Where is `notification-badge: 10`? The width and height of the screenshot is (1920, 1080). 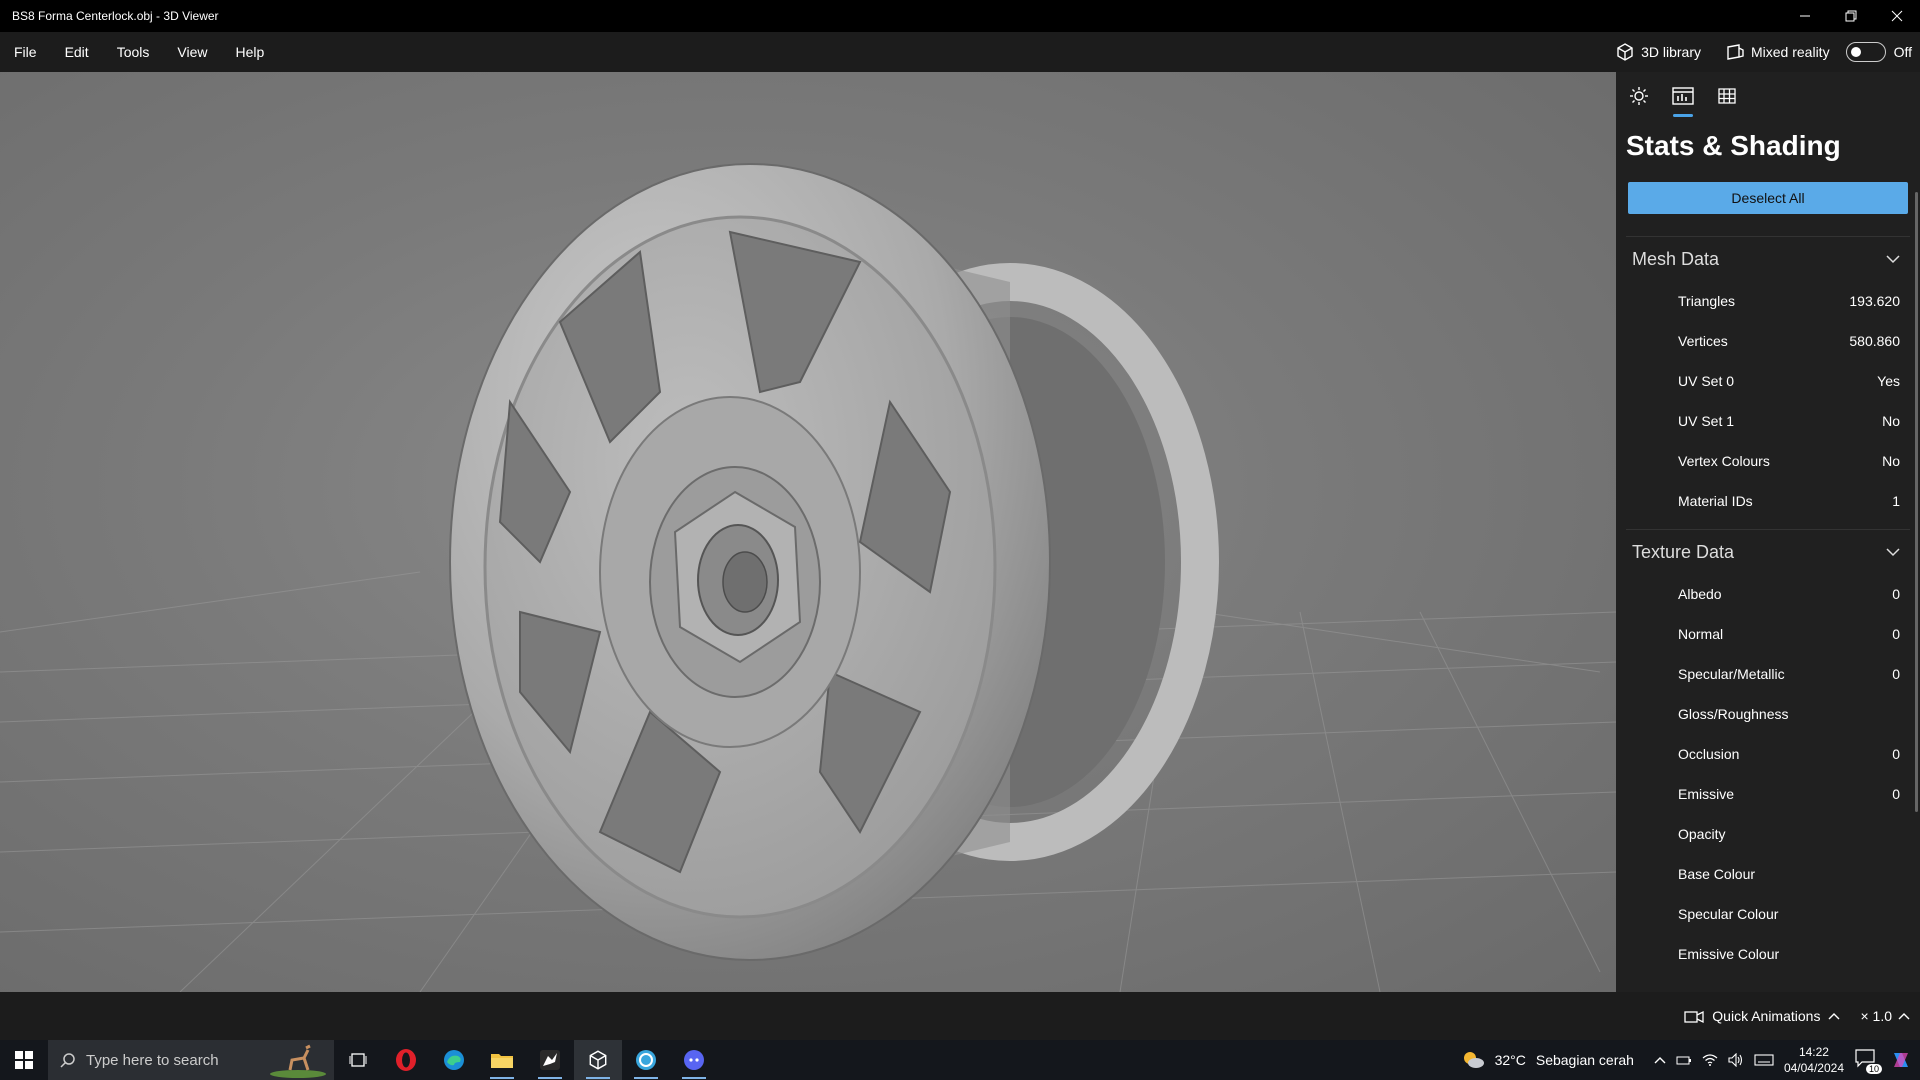 notification-badge: 10 is located at coordinates (1873, 1069).